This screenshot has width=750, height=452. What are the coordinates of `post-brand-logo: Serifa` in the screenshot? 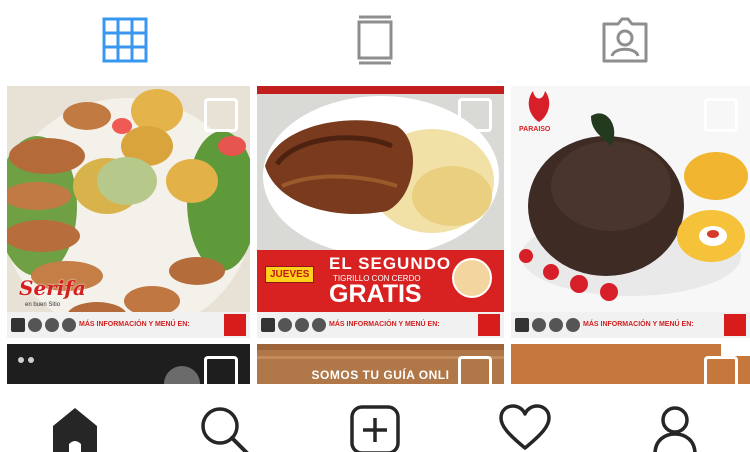 It's located at (52, 288).